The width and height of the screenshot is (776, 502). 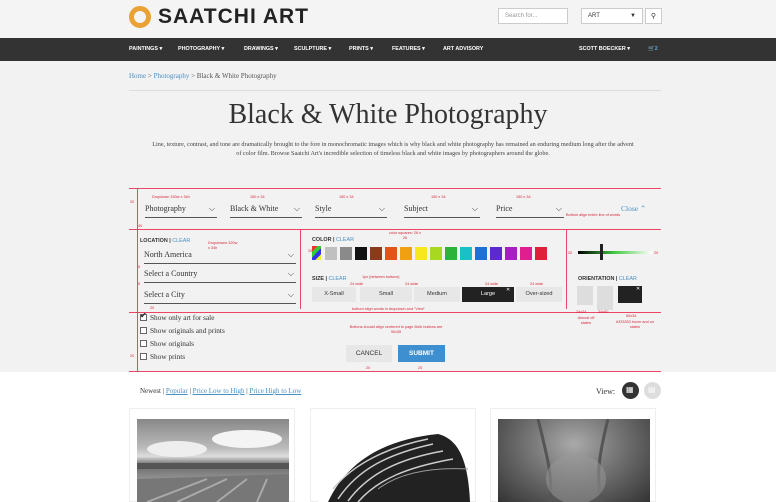 I want to click on size-clear-link: CLEAR, so click(x=338, y=279).